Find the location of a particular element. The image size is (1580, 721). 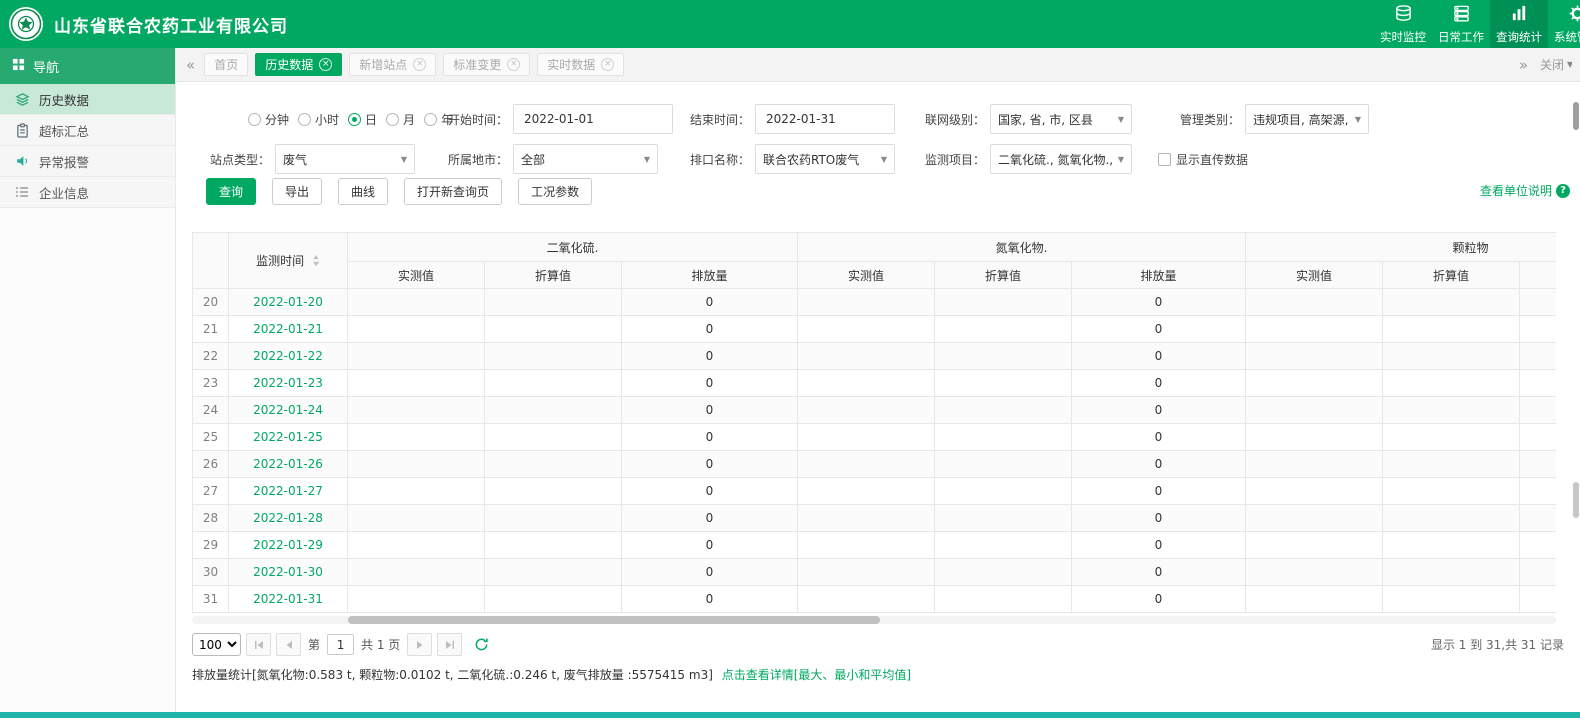

monitor-date-link: 2022-01-25 is located at coordinates (288, 437).